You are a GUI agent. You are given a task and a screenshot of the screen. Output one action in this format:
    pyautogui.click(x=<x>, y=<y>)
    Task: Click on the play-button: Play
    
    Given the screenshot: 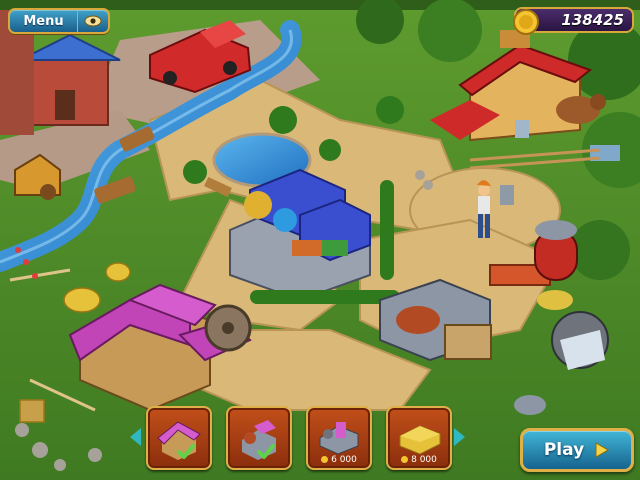 What is the action you would take?
    pyautogui.click(x=577, y=450)
    